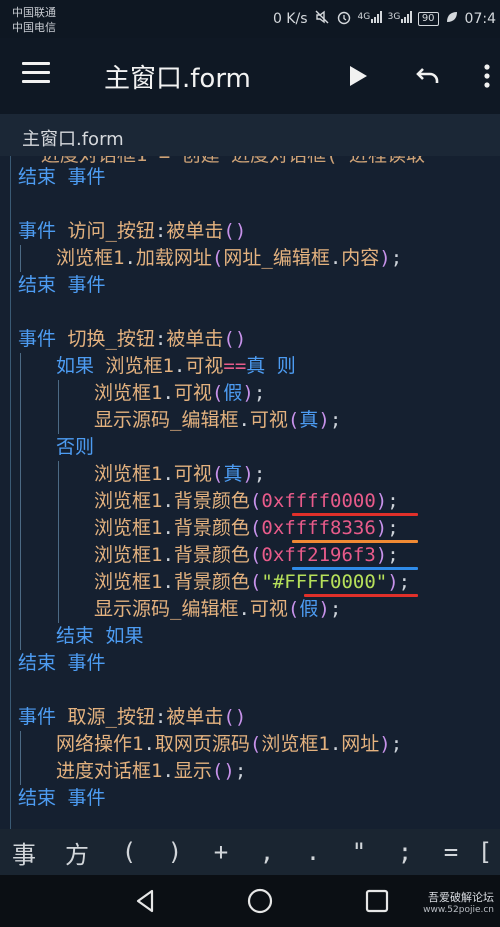 This screenshot has width=500, height=927. Describe the element at coordinates (73, 138) in the screenshot. I see `tab-main-form: 主窗口.form` at that location.